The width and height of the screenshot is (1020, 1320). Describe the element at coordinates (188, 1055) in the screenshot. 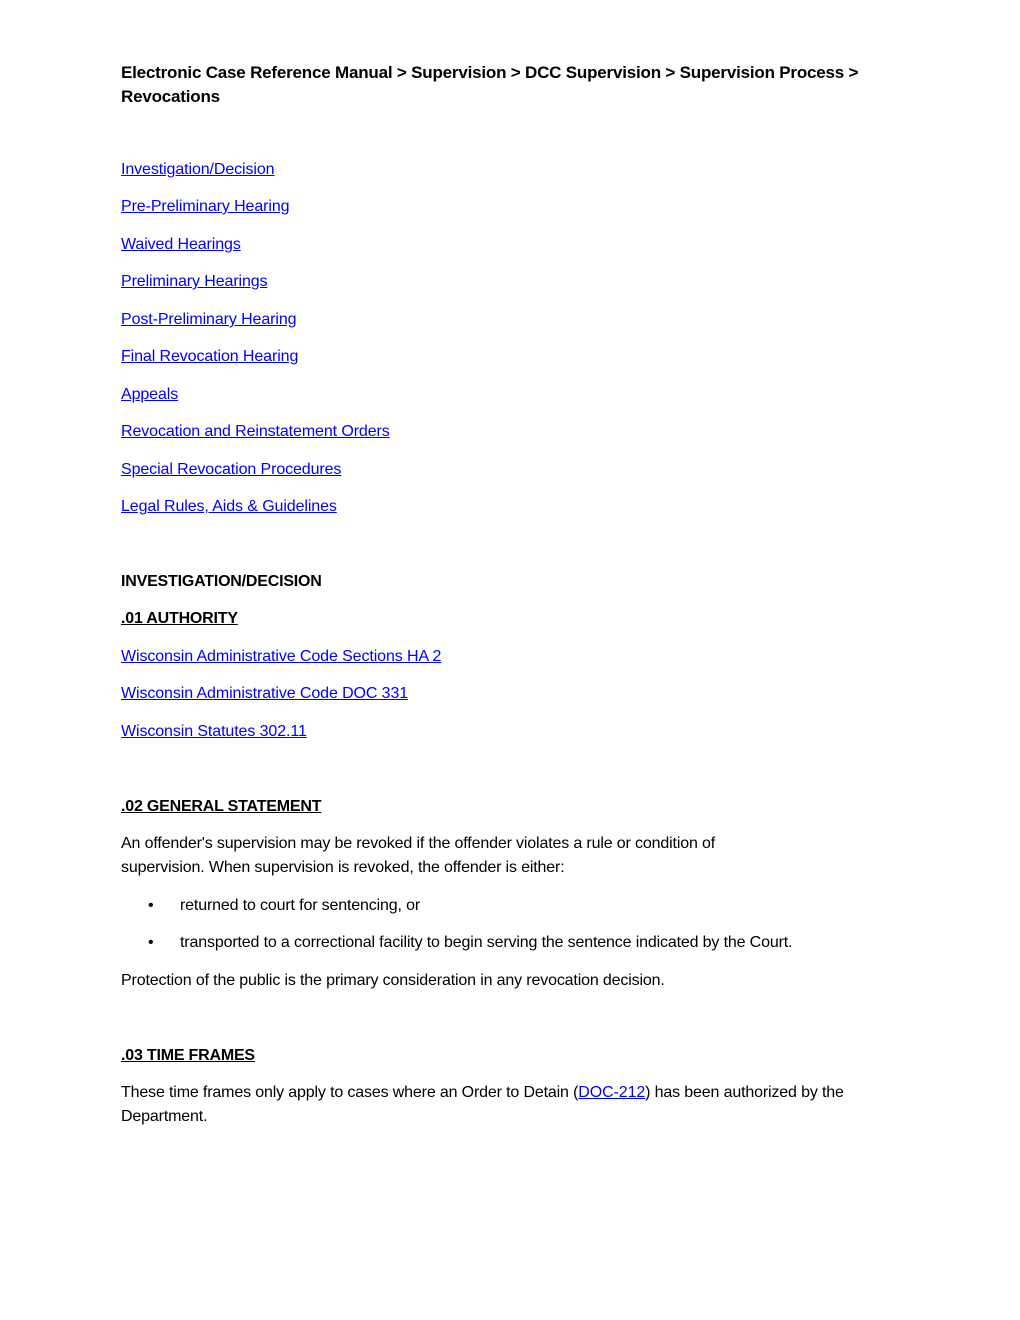

I see `time-frames-heading: .03 TIME FRAMES` at that location.